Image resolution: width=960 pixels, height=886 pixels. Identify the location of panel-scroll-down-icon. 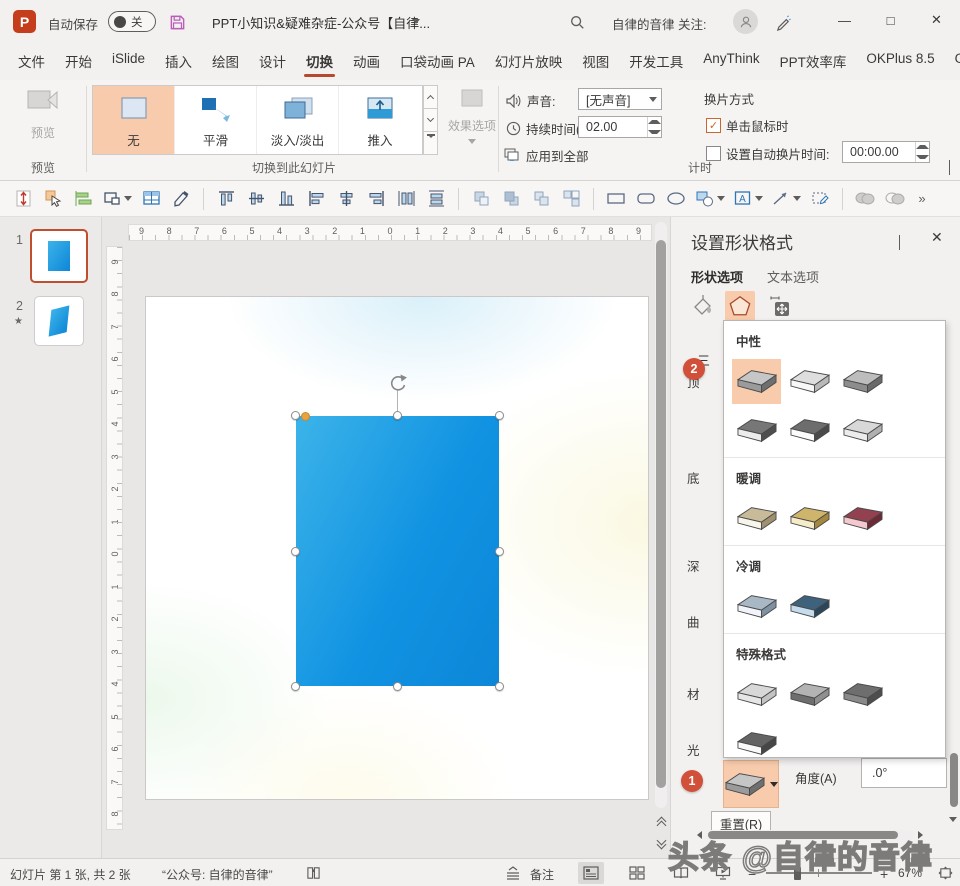
(953, 819).